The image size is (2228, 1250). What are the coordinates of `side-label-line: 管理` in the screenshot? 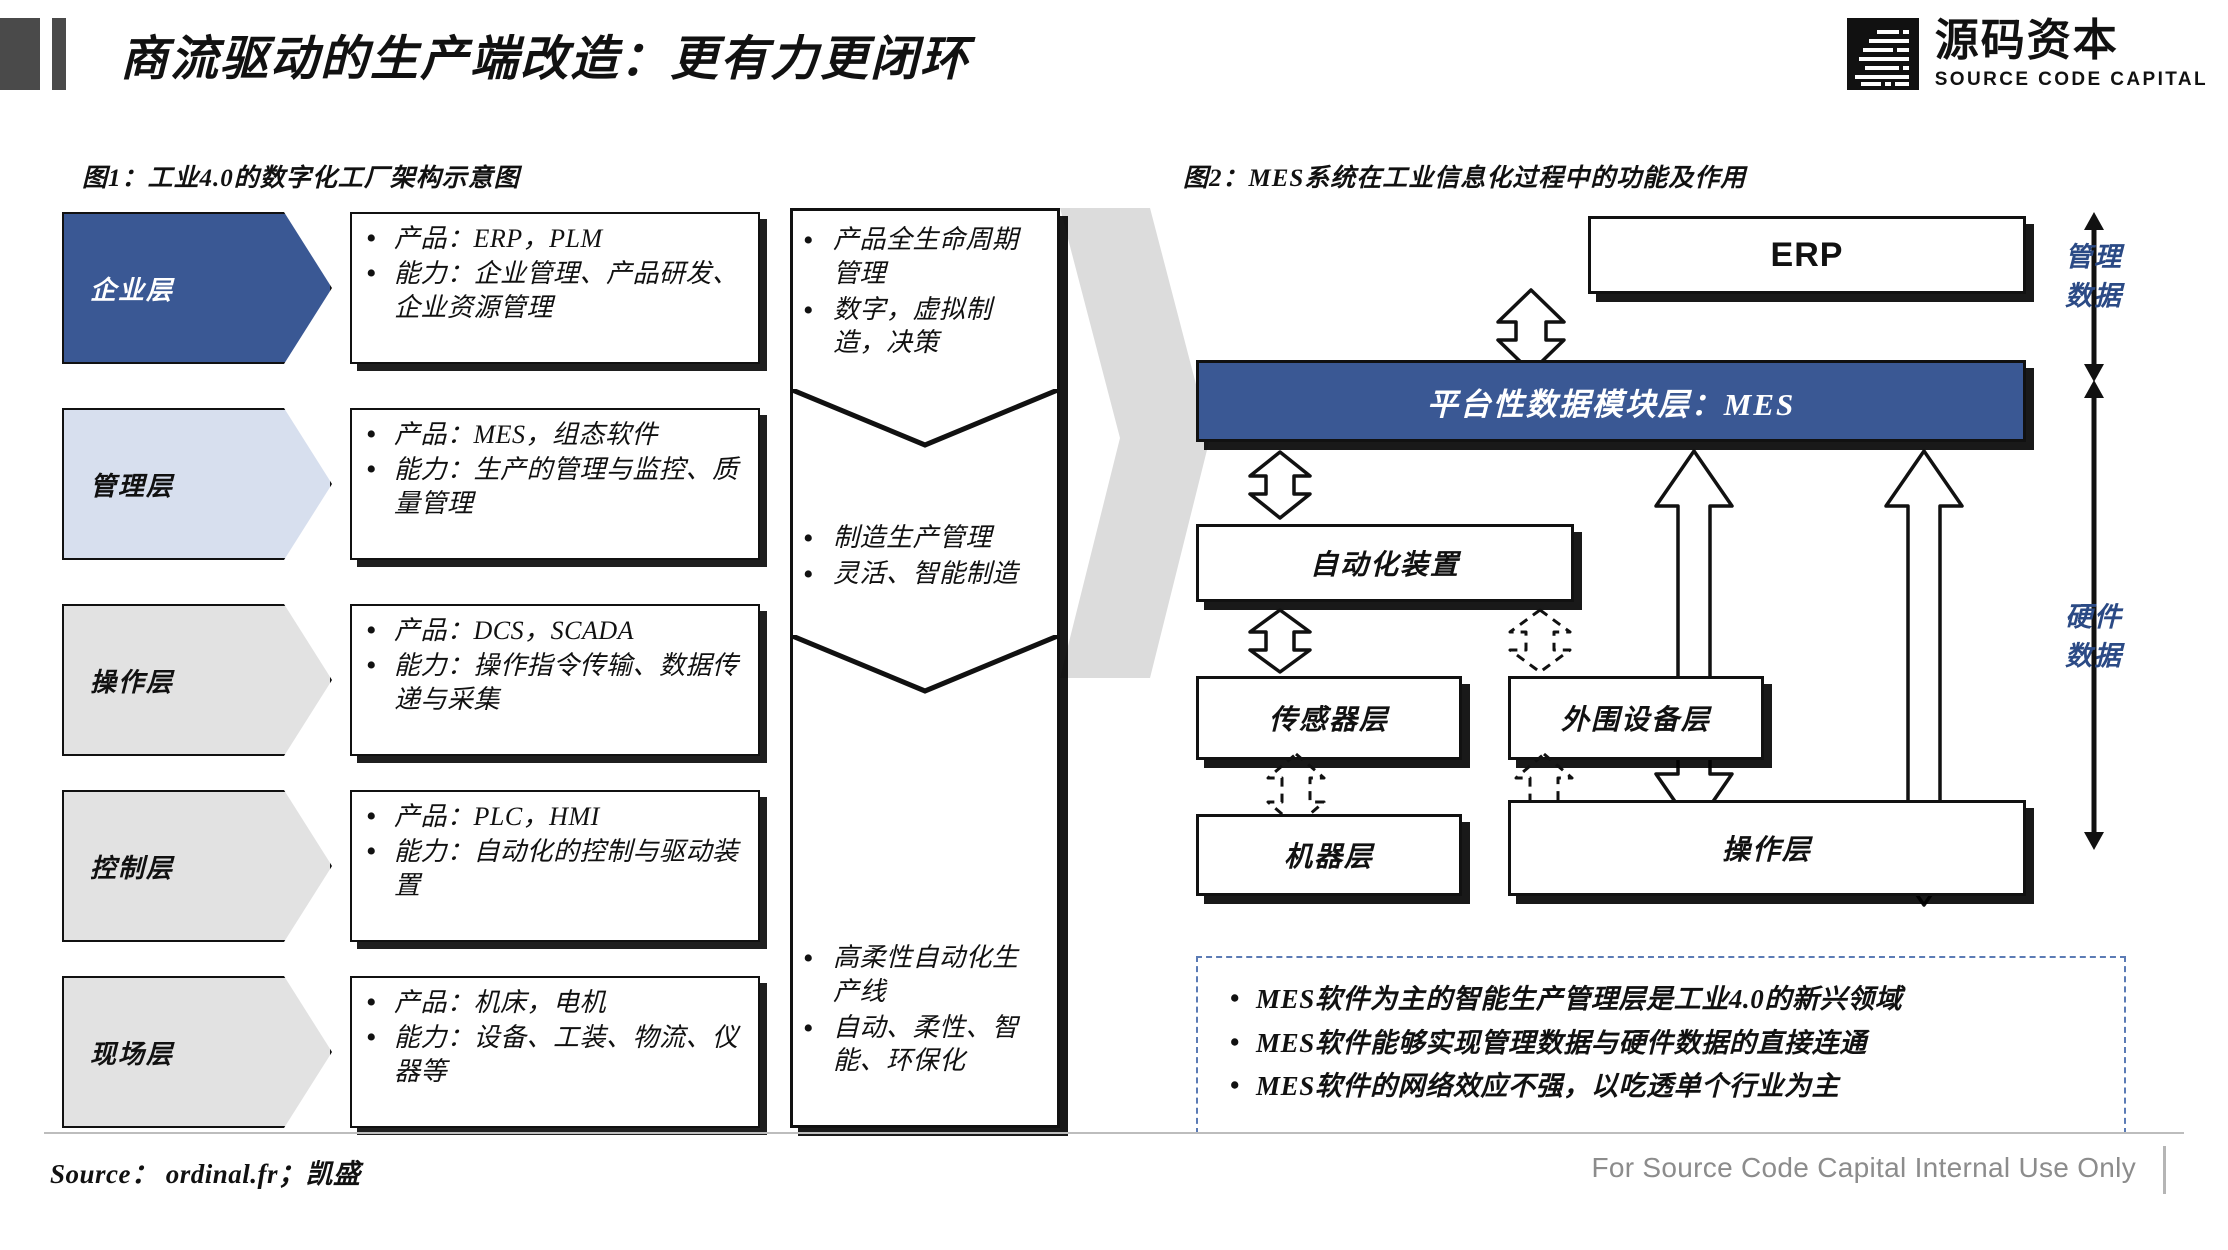 It's located at (2094, 257).